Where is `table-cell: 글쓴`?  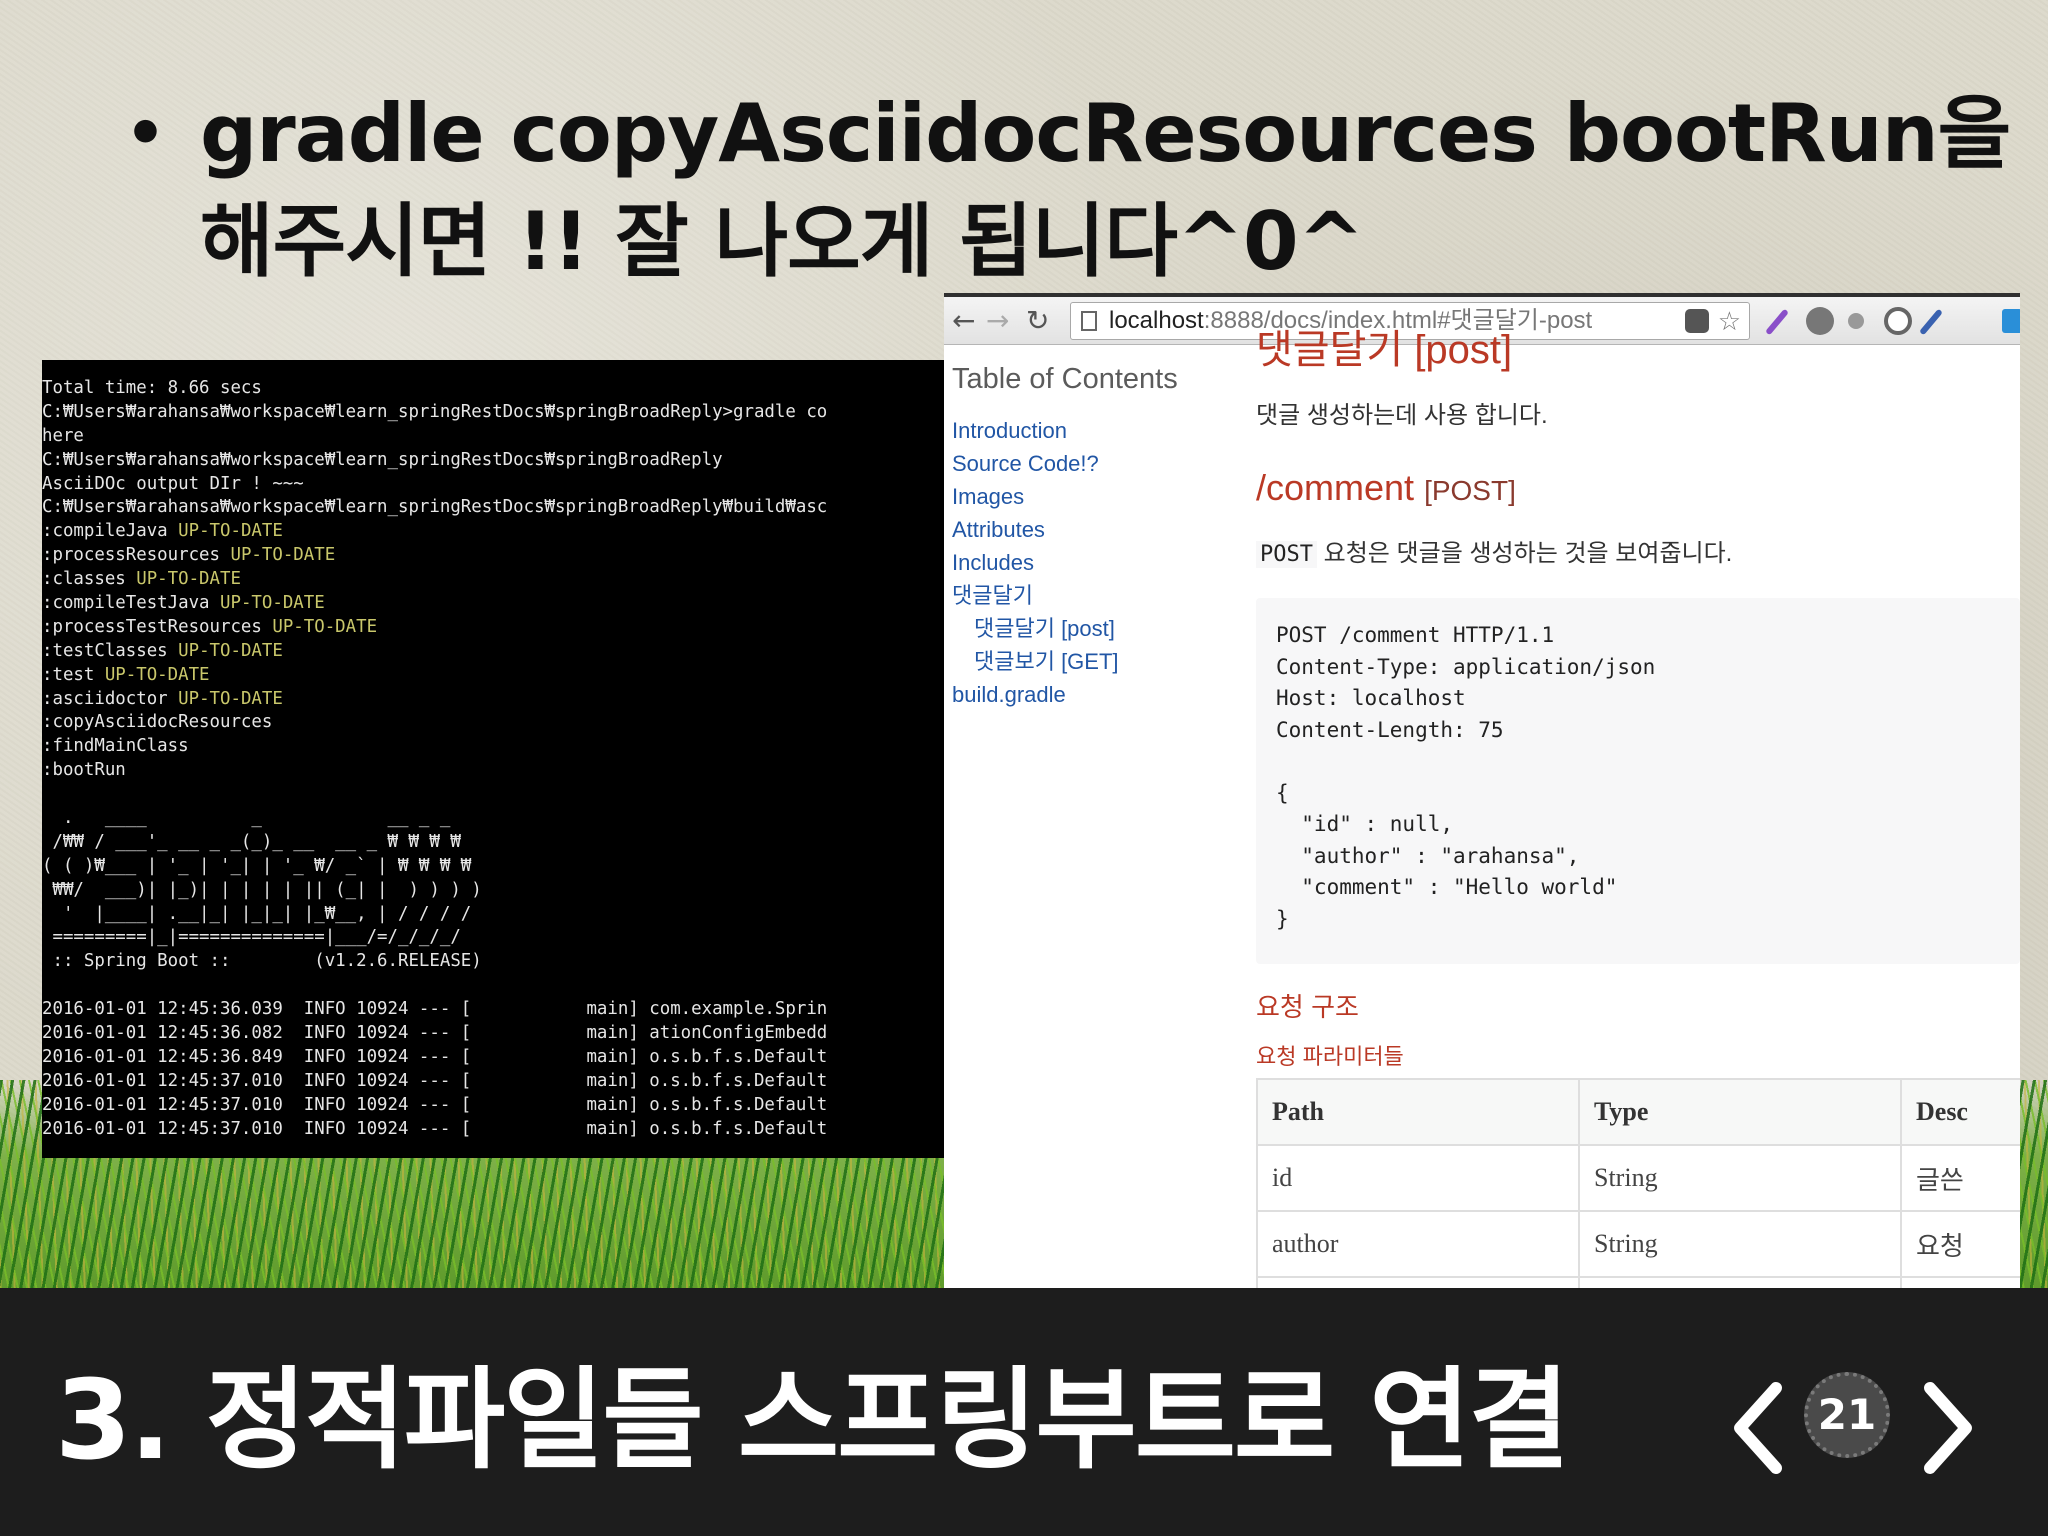 table-cell: 글쓴 is located at coordinates (1960, 1178).